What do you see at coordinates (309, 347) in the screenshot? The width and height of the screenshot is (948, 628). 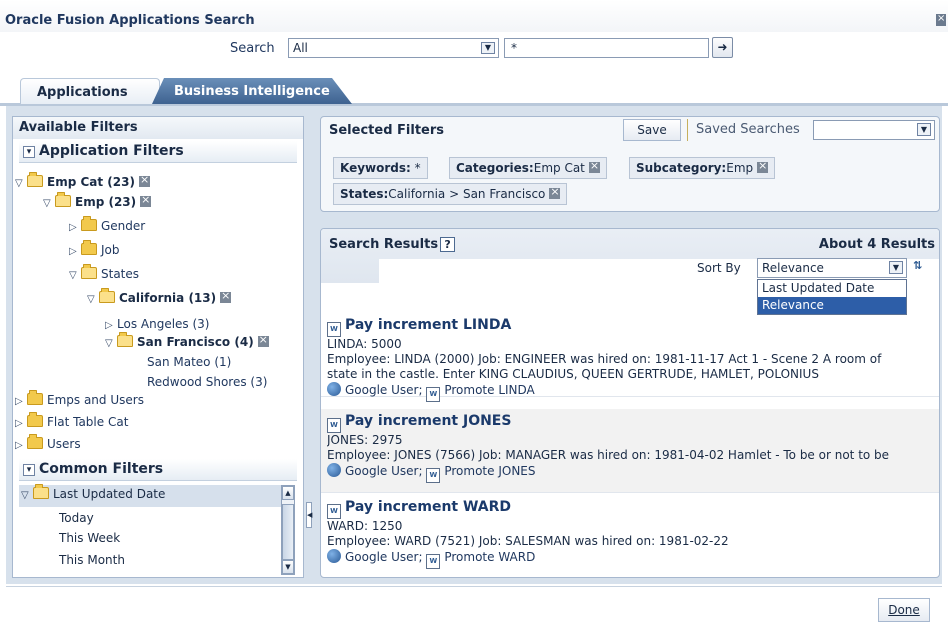 I see `pane-splitter: ◀` at bounding box center [309, 347].